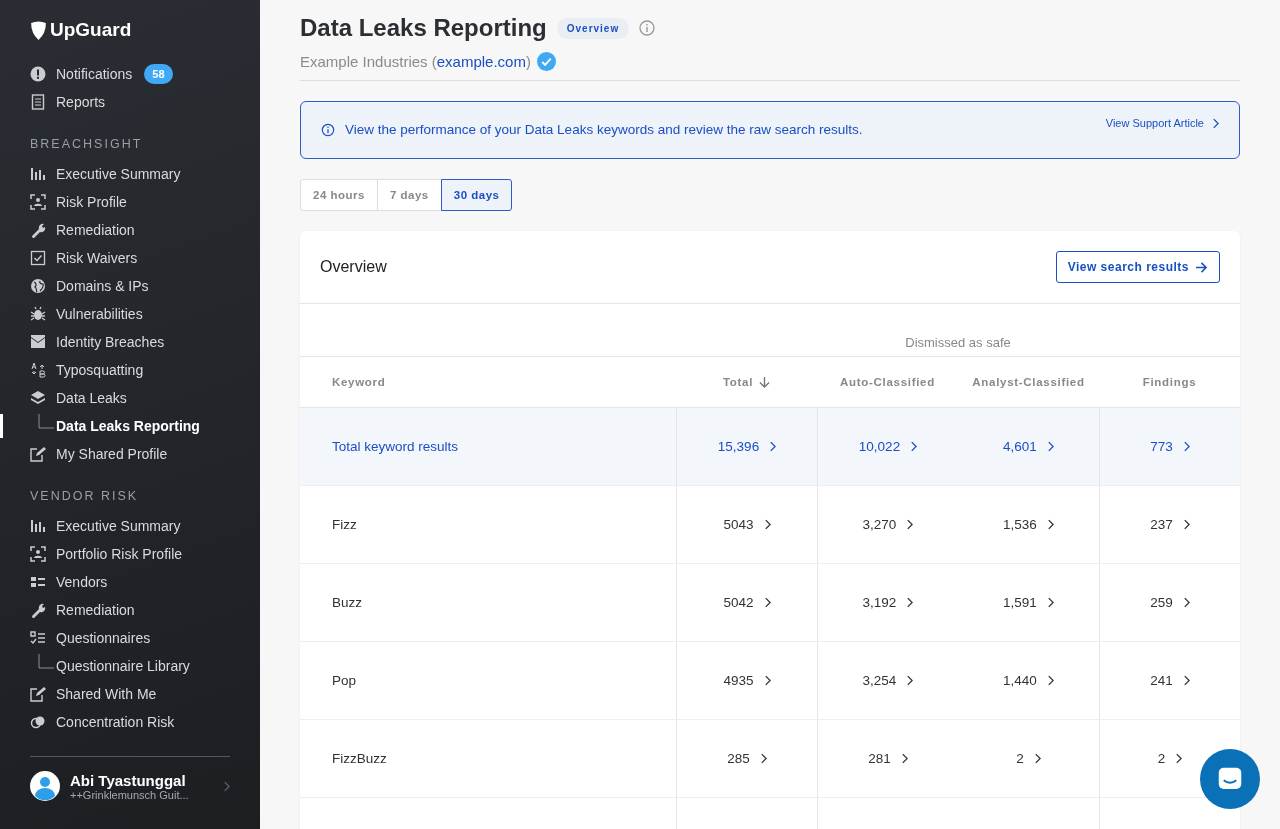 This screenshot has height=829, width=1280. What do you see at coordinates (765, 382) in the screenshot?
I see `sort-arrow-icon` at bounding box center [765, 382].